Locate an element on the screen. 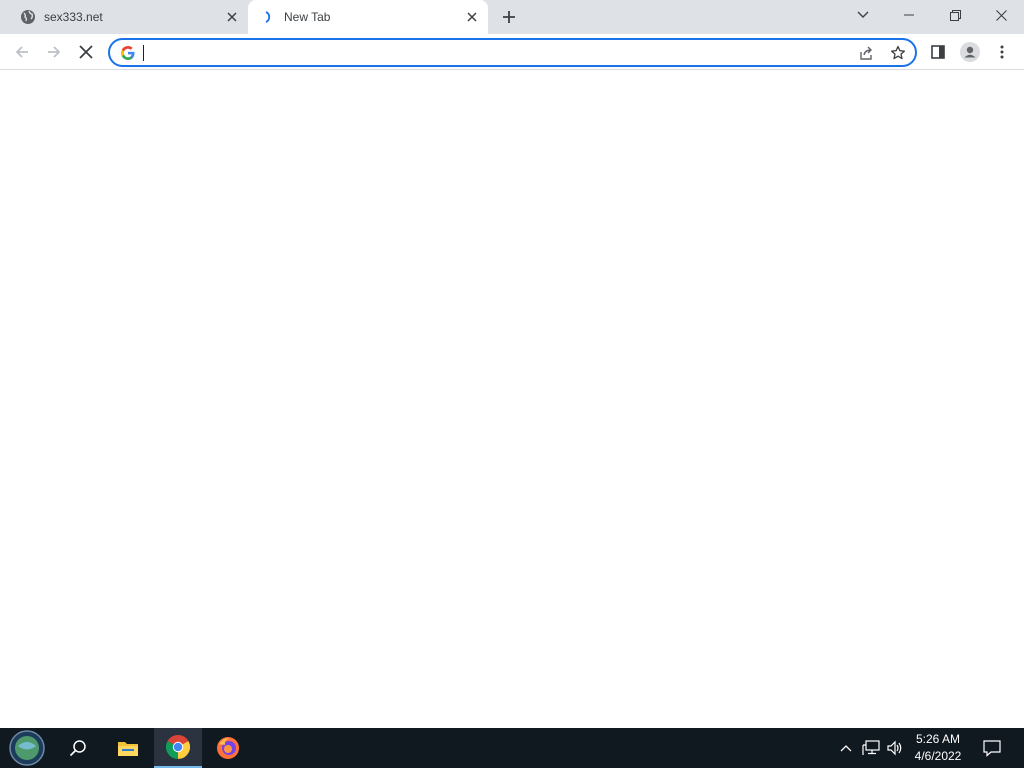  tab-title: sex333.net is located at coordinates (73, 17).